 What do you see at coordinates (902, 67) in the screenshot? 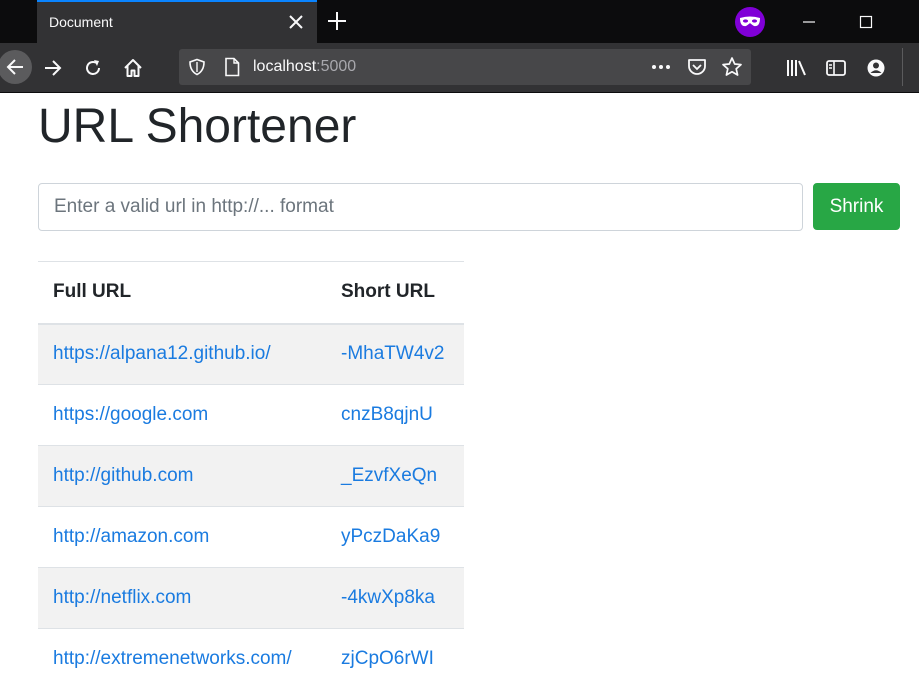
I see `toolbar-divider` at bounding box center [902, 67].